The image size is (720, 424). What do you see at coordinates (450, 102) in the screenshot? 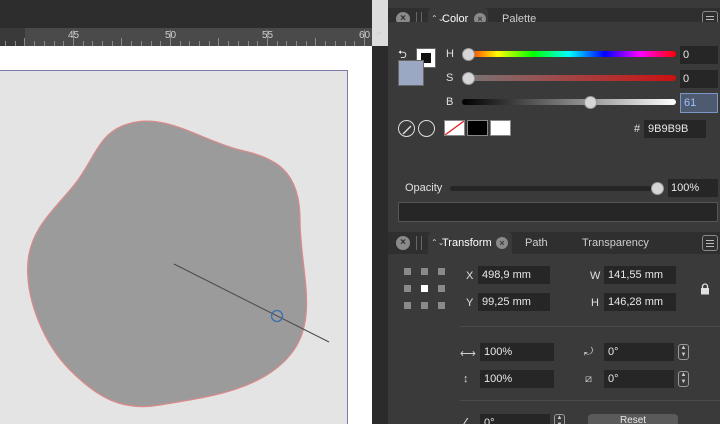
I see `slider-b-label: B` at bounding box center [450, 102].